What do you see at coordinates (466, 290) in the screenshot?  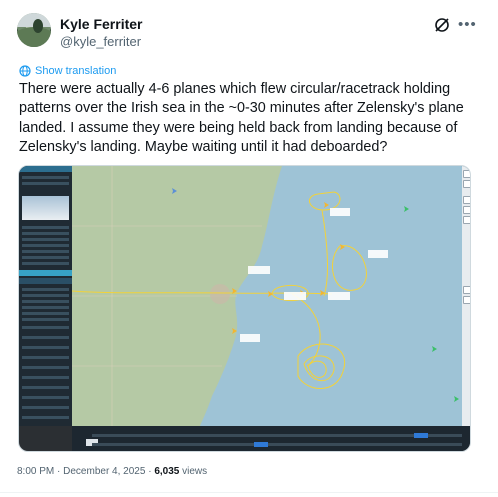 I see `fullscreen-button` at bounding box center [466, 290].